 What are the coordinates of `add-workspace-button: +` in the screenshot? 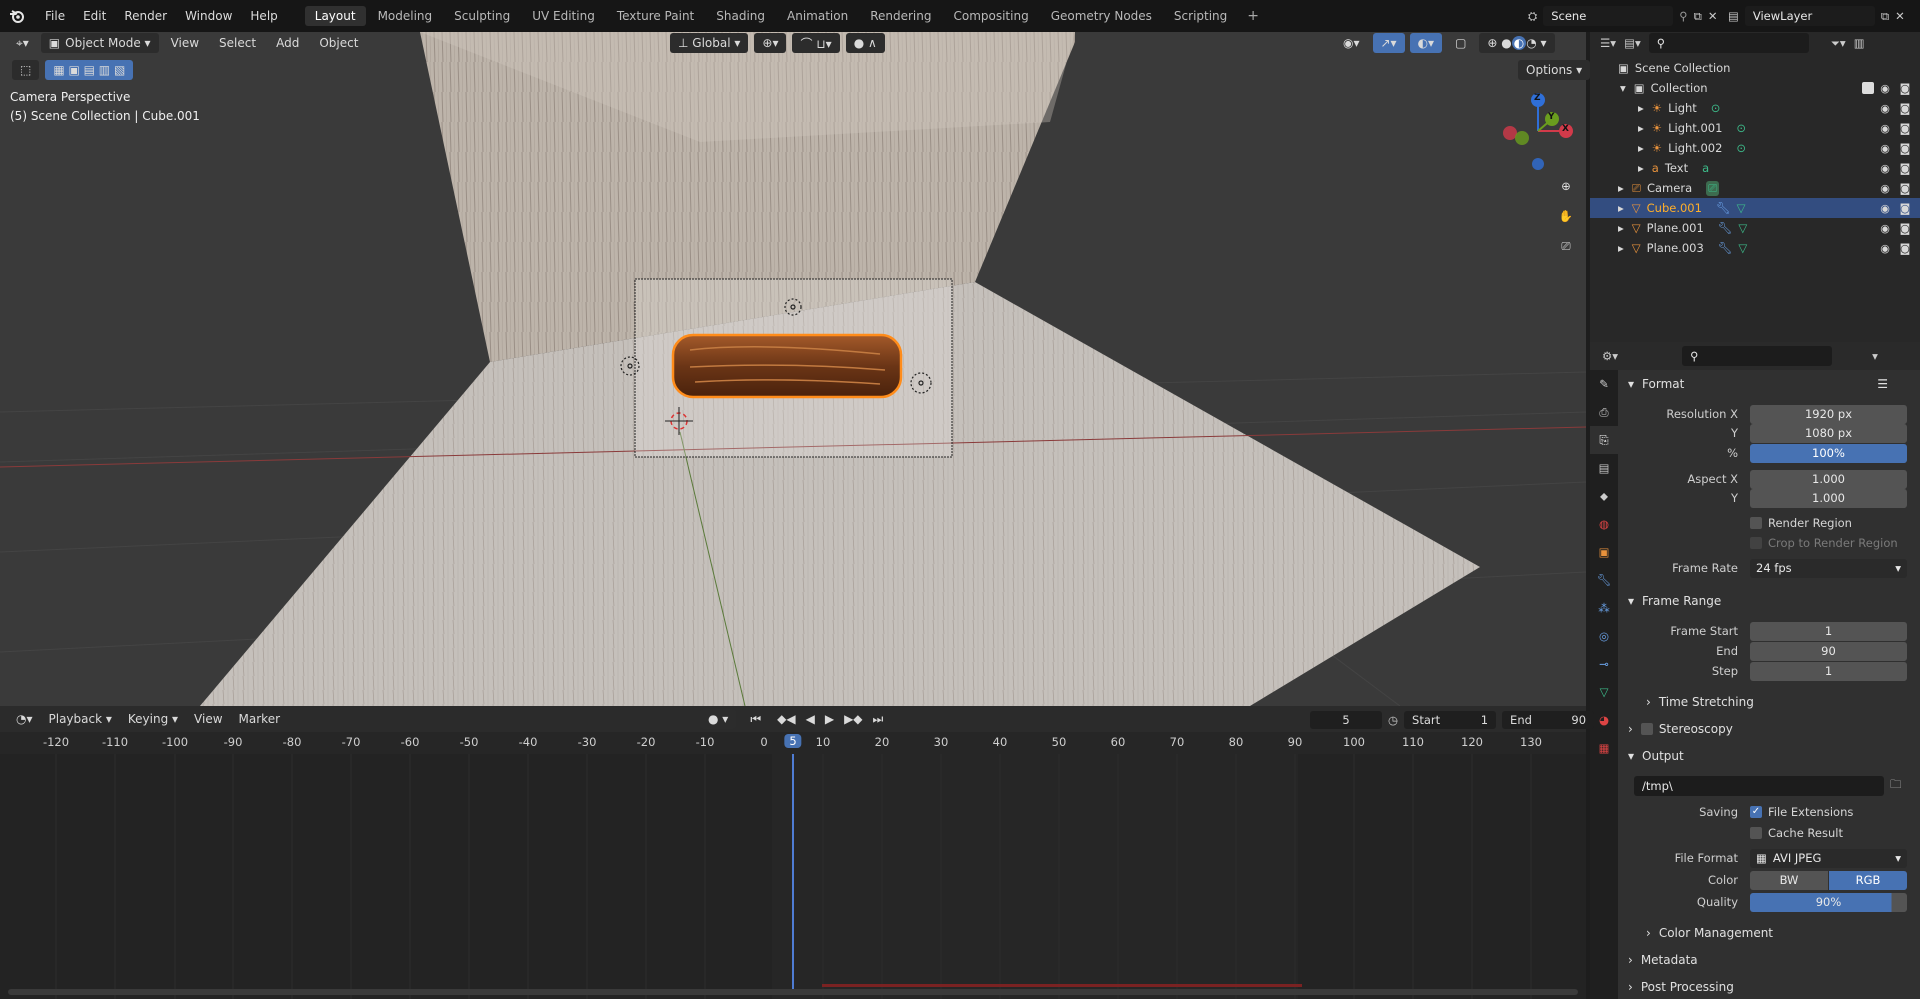 It's located at (1253, 16).